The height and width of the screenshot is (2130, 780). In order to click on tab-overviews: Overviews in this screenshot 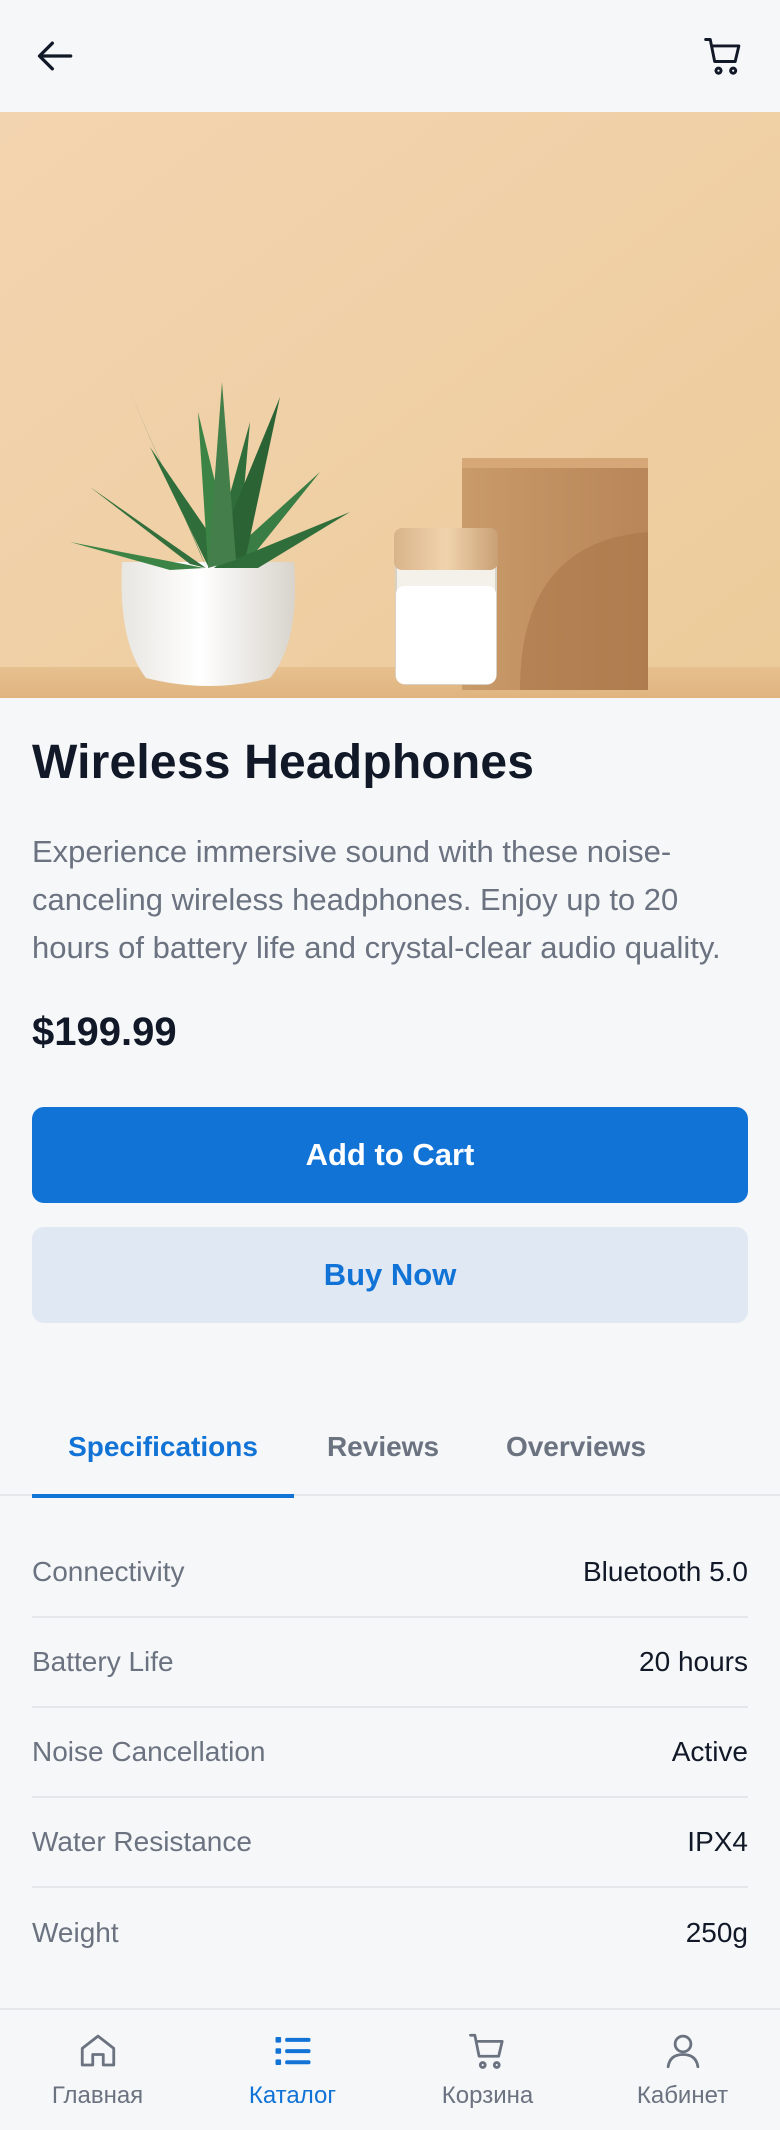, I will do `click(576, 1447)`.